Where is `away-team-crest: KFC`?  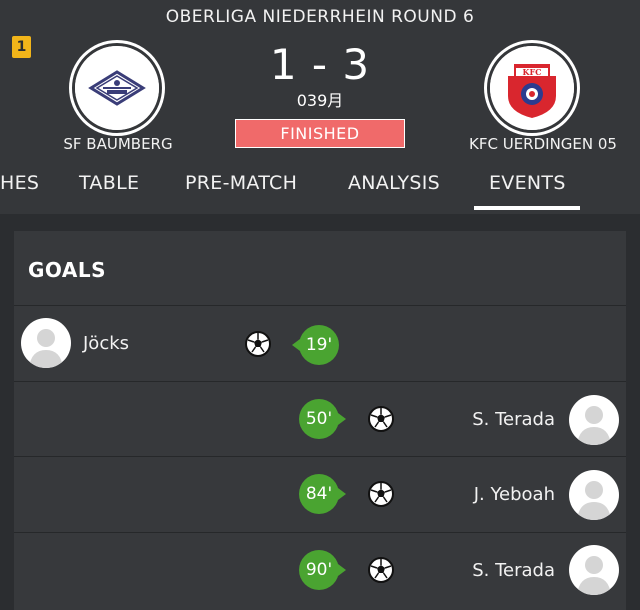
away-team-crest: KFC is located at coordinates (532, 88).